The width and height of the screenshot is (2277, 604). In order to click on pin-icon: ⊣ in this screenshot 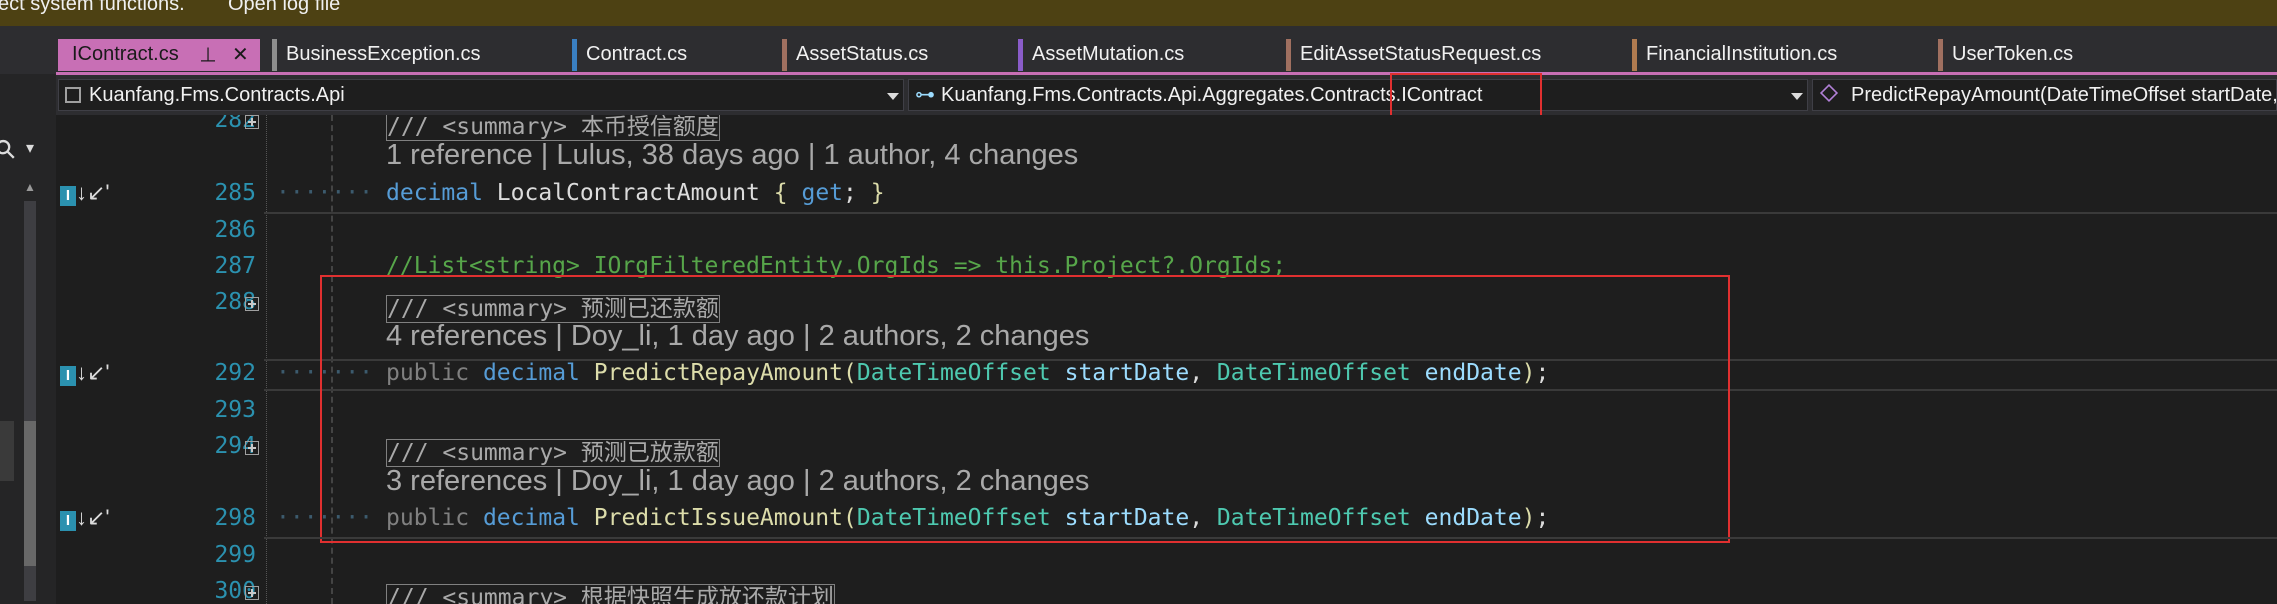, I will do `click(207, 54)`.